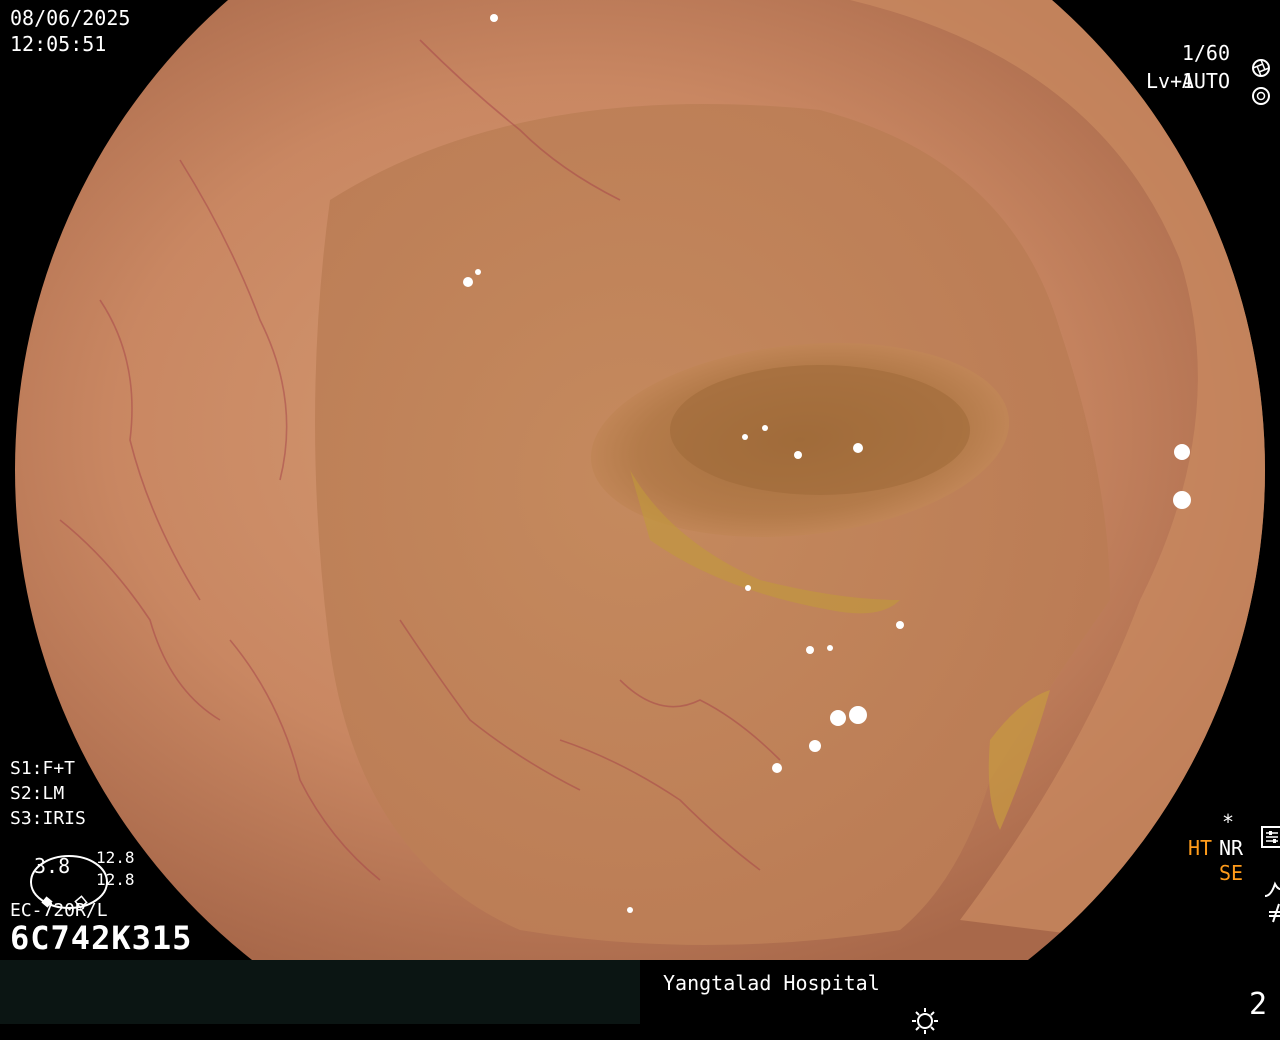  I want to click on asterisk-marker: *, so click(1228, 822).